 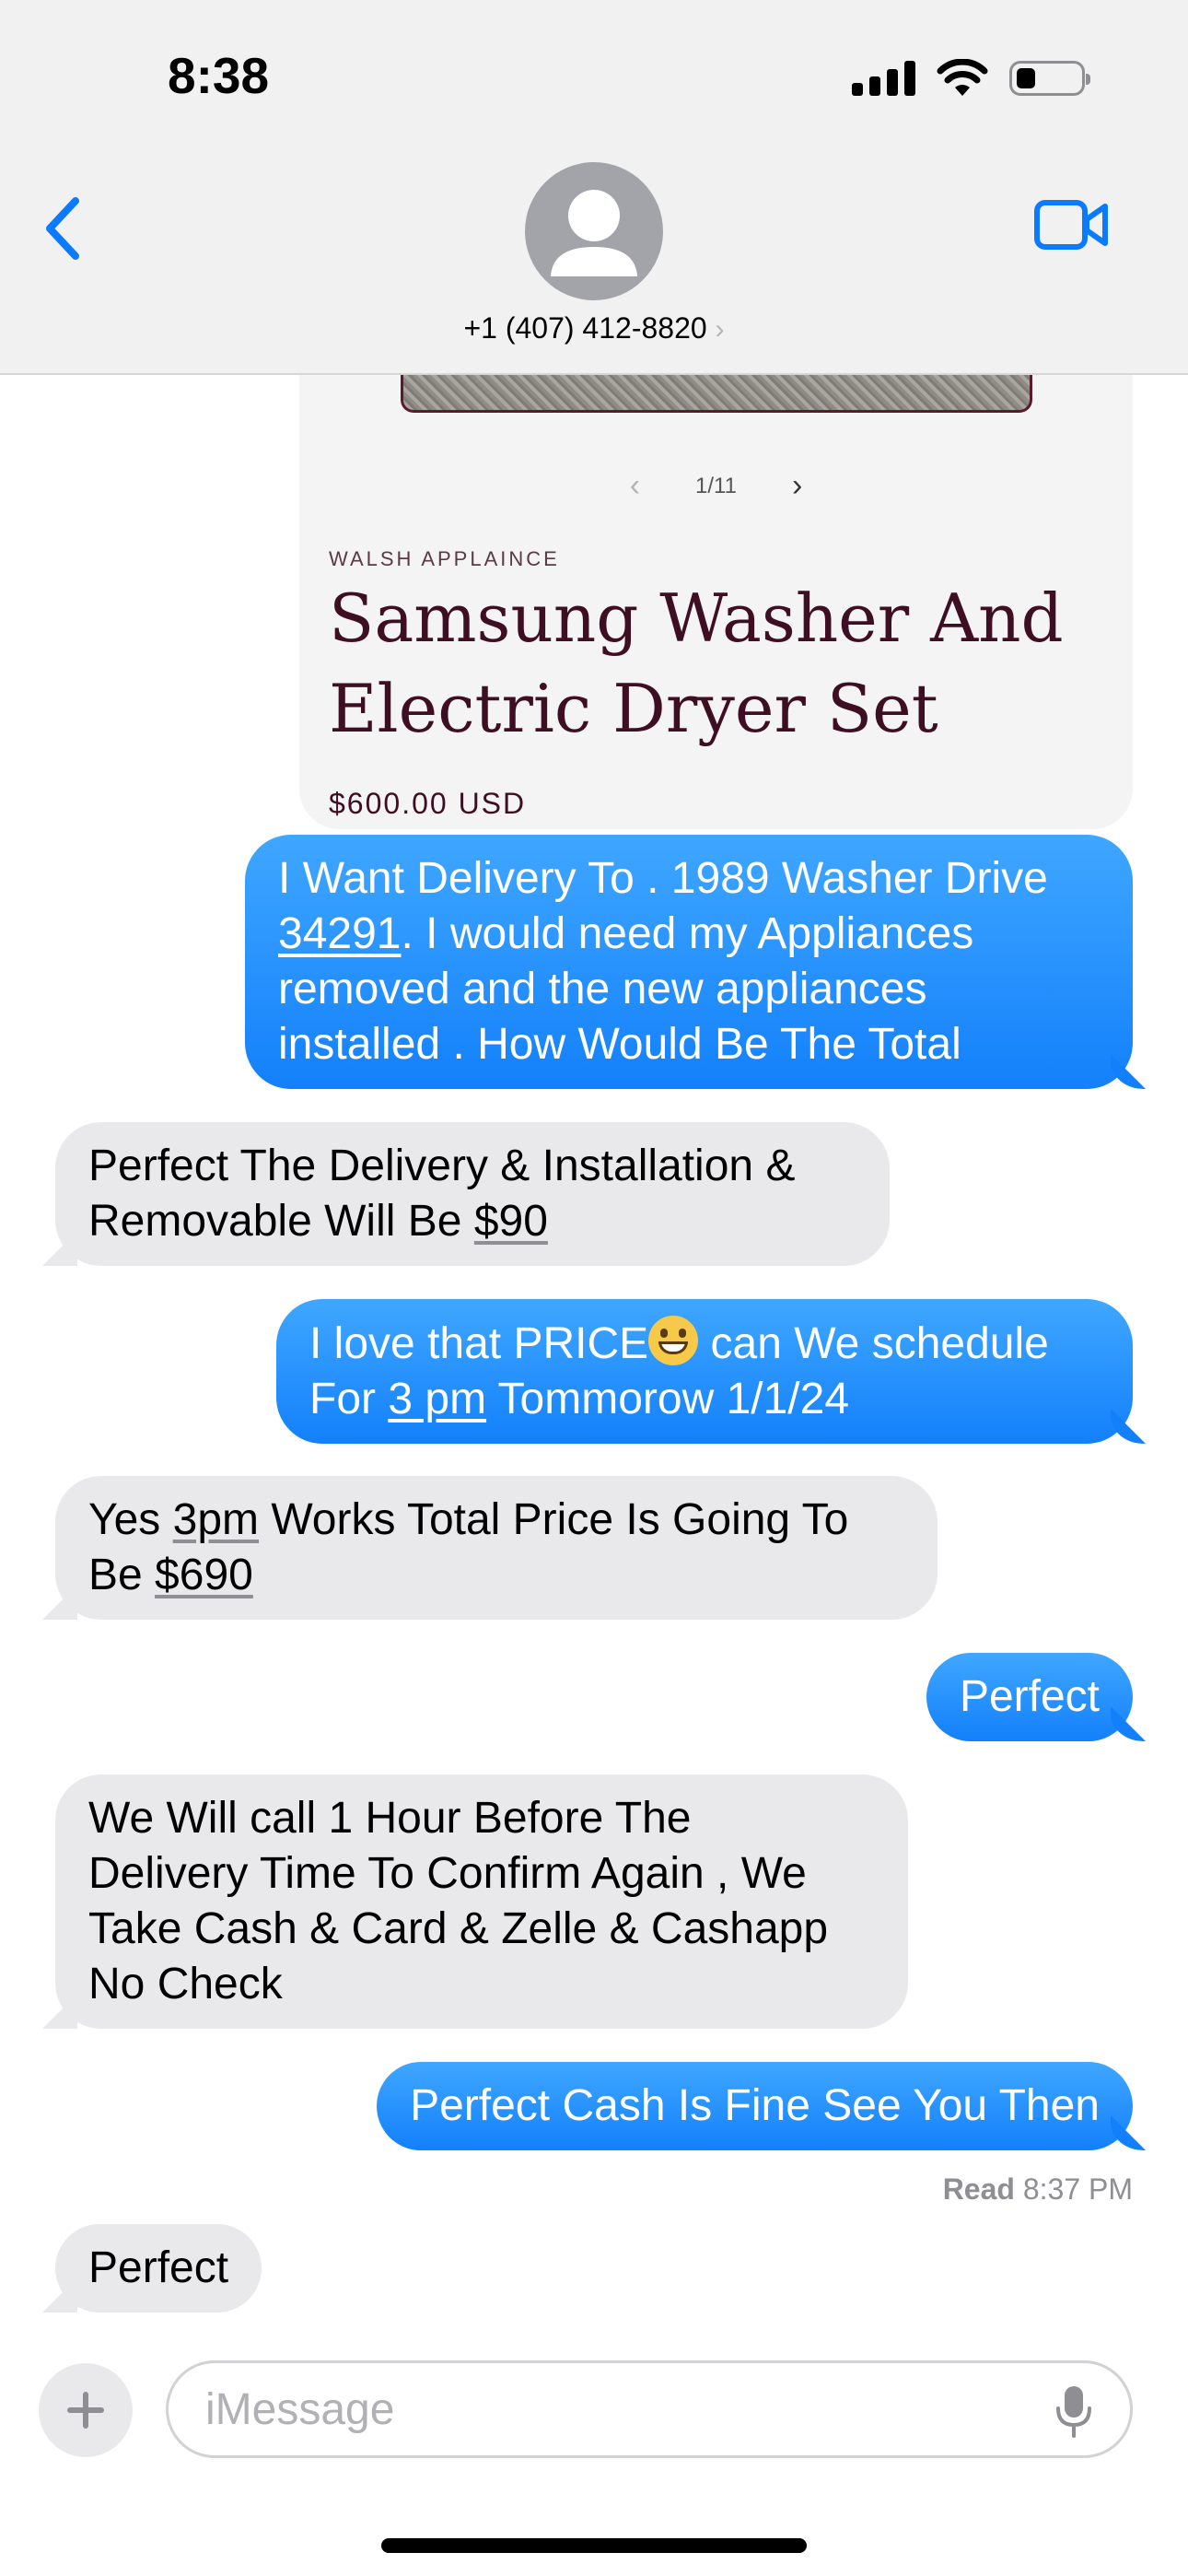 I want to click on product-title-line: Samsung Washer And, so click(x=696, y=618).